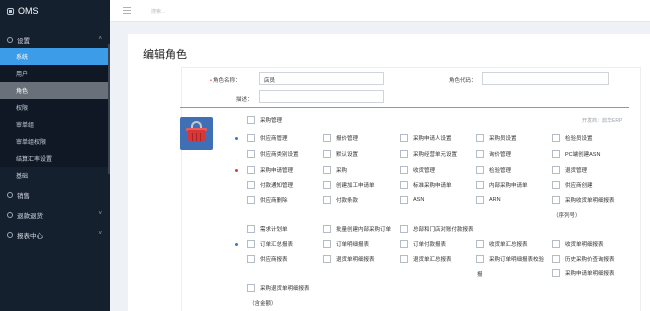  I want to click on permission-checkbox: 采购收货单明细报表, so click(583, 200).